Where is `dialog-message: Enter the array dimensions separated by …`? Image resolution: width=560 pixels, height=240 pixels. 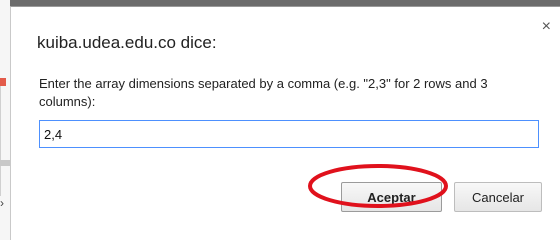
dialog-message: Enter the array dimensions separated by … is located at coordinates (263, 92).